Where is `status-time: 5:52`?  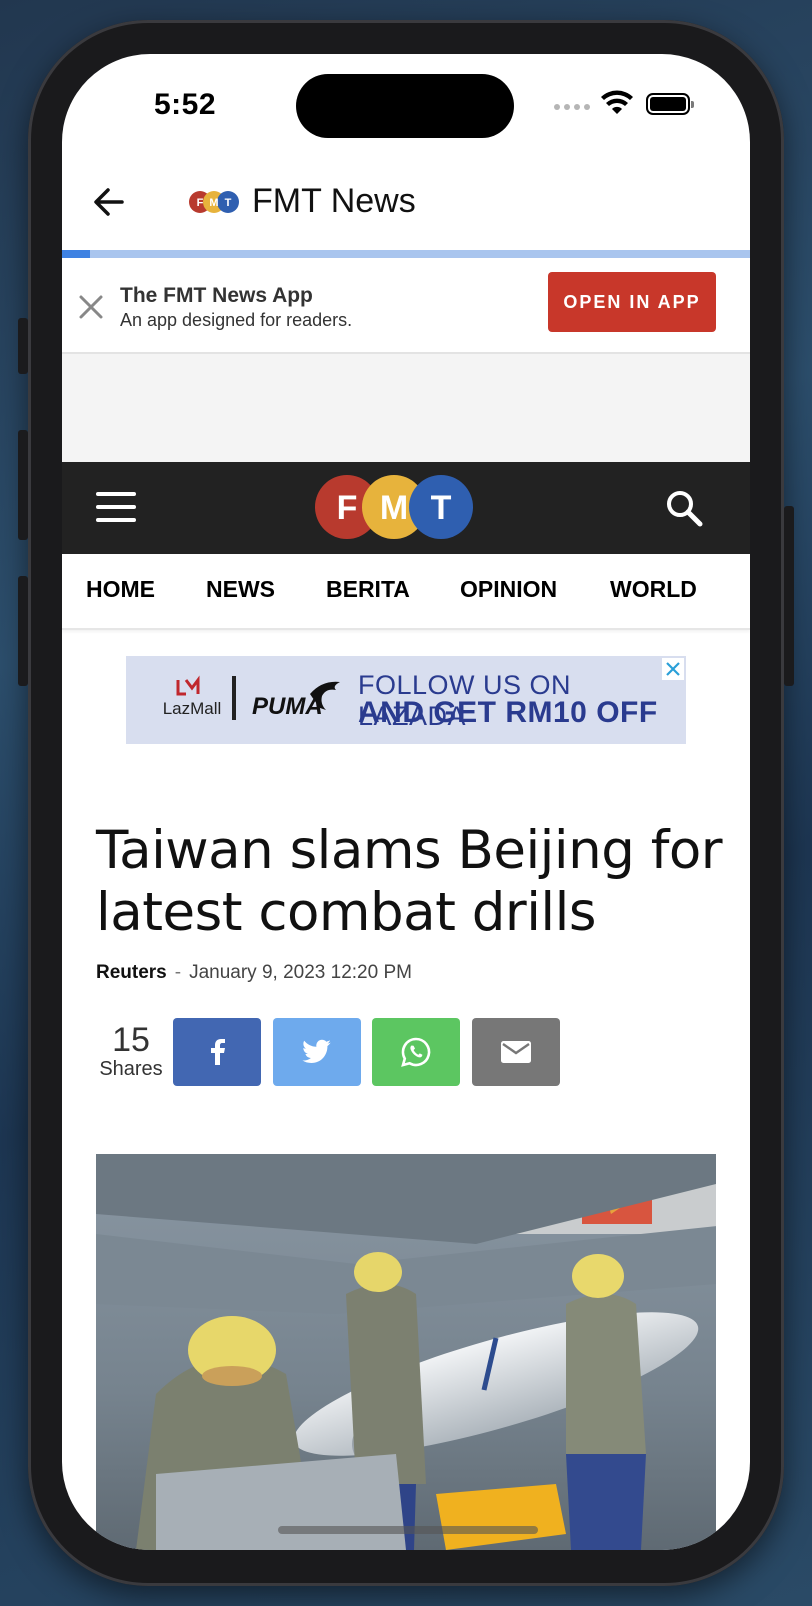 status-time: 5:52 is located at coordinates (185, 104).